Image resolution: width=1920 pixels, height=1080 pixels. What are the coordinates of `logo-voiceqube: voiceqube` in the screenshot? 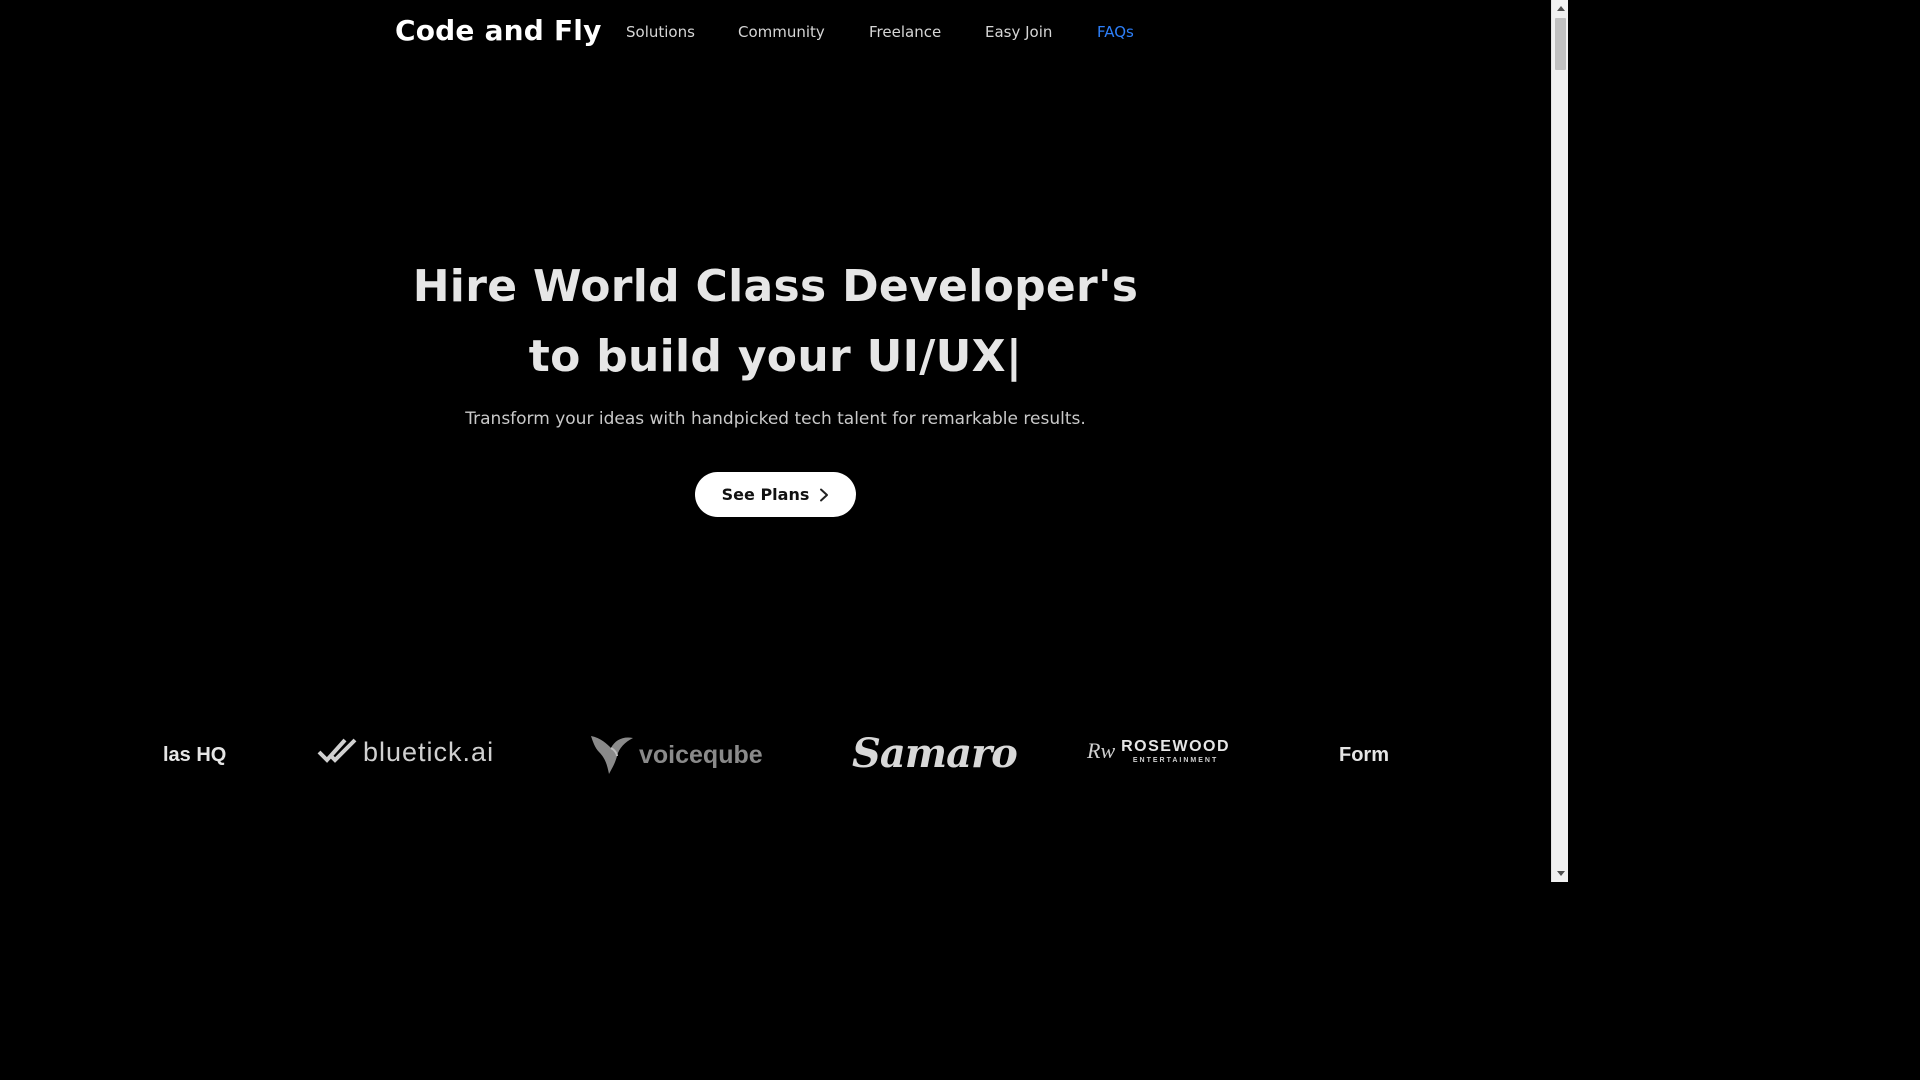 It's located at (676, 755).